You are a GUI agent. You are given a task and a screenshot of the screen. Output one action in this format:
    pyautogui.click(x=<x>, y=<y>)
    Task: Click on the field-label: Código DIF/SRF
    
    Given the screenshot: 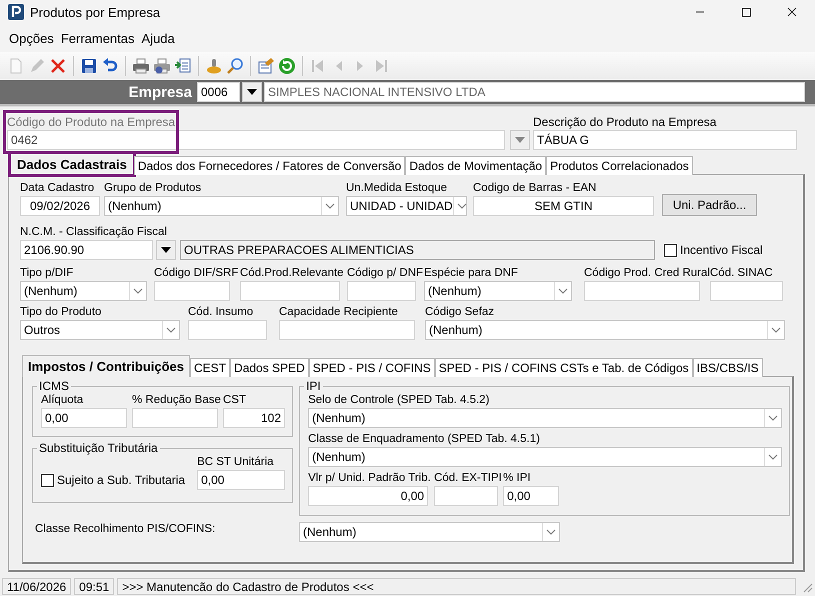 What is the action you would take?
    pyautogui.click(x=196, y=273)
    